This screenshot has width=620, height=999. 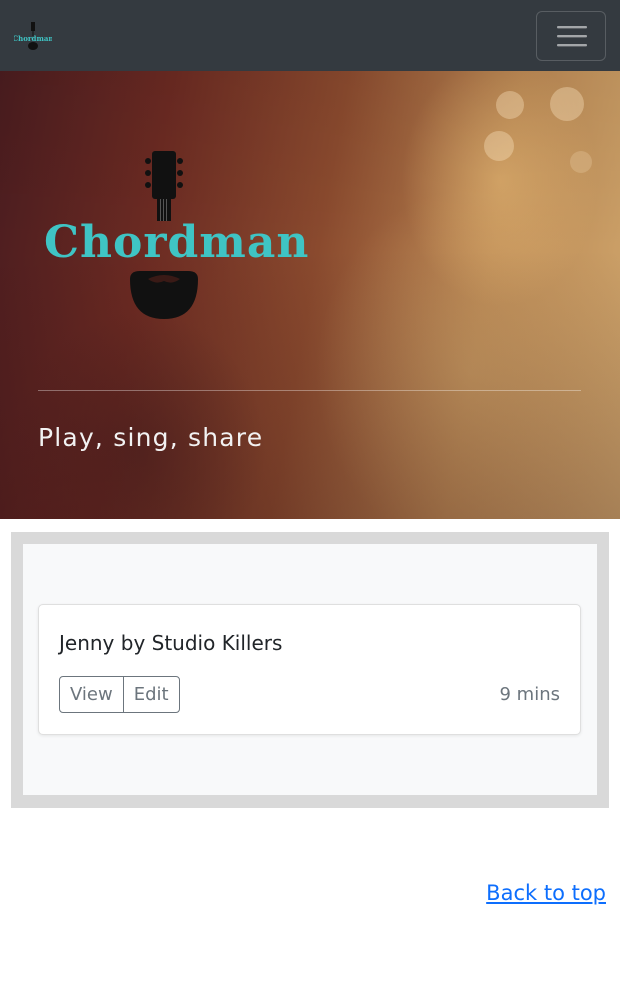 I want to click on hero-divider, so click(x=309, y=390).